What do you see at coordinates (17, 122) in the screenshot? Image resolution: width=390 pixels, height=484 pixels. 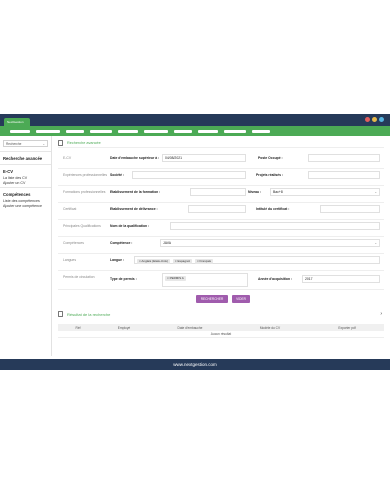 I see `browser-tab: NextGestion` at bounding box center [17, 122].